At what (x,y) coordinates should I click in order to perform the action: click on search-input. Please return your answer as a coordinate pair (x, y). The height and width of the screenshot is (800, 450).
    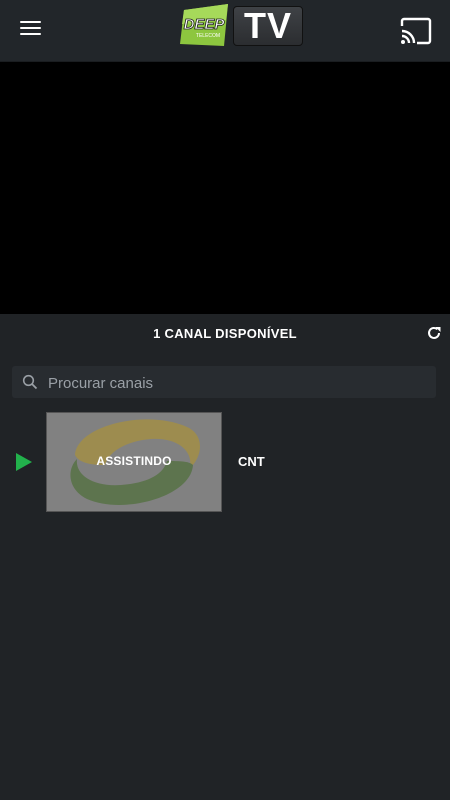
    Looking at the image, I should click on (238, 383).